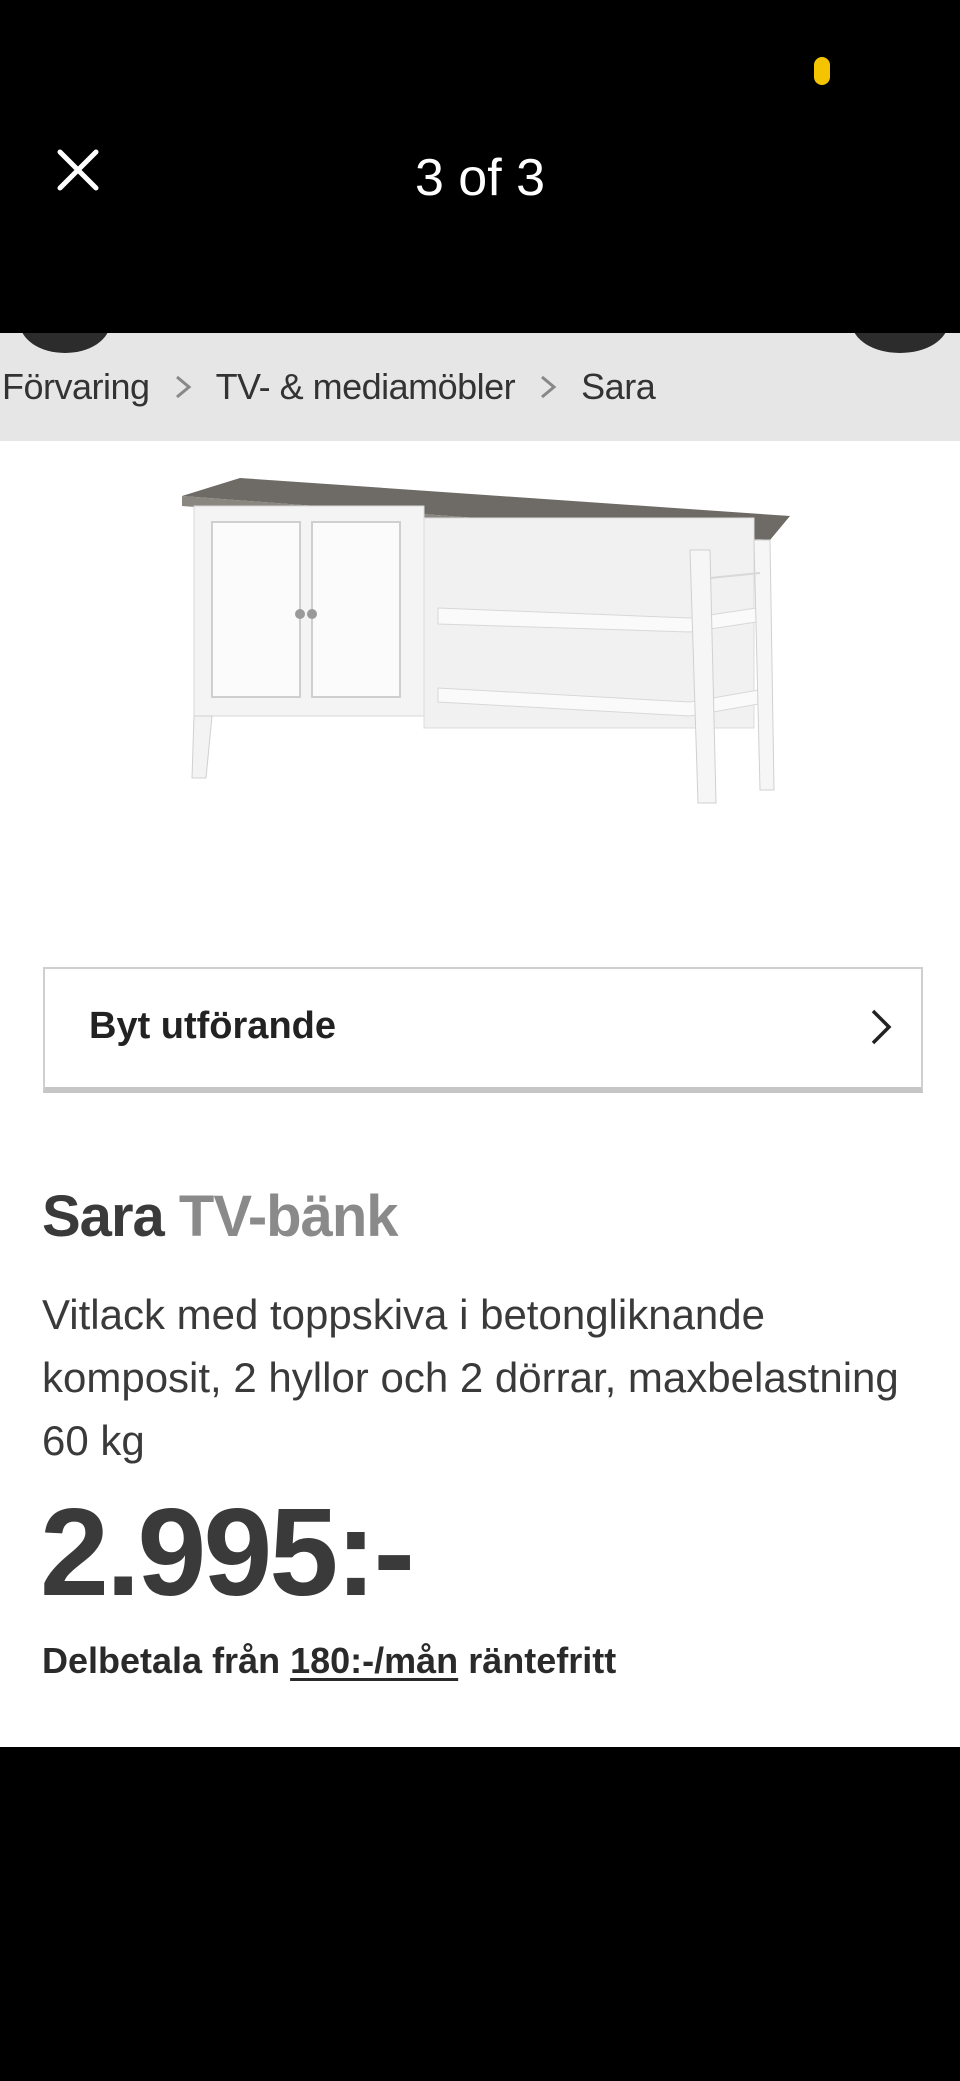  Describe the element at coordinates (486, 641) in the screenshot. I see `tv-bench-image` at that location.